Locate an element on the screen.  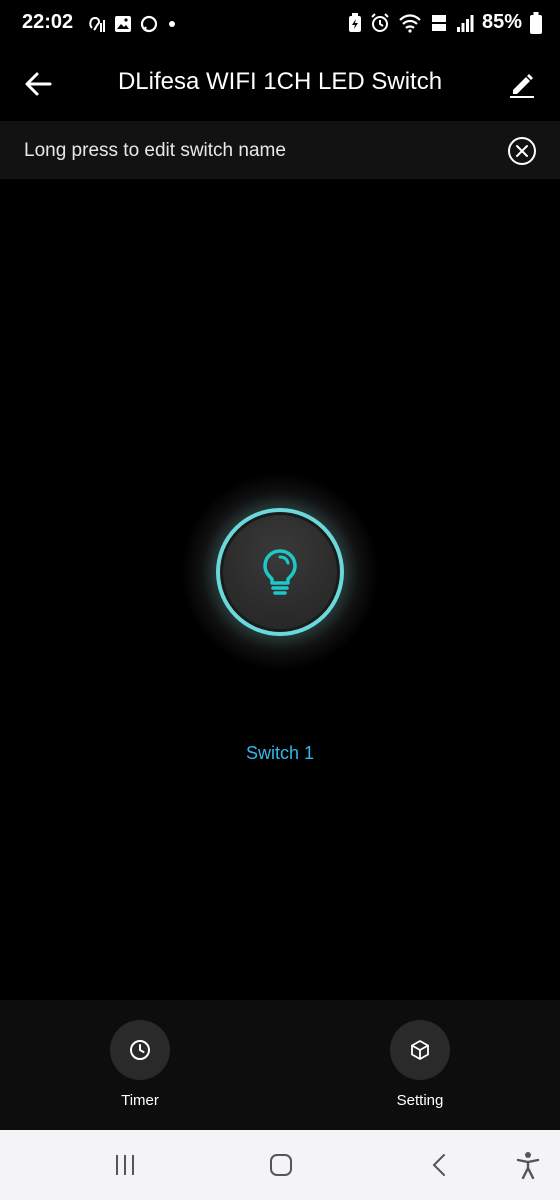
switch-label: Switch 1 is located at coordinates (280, 753).